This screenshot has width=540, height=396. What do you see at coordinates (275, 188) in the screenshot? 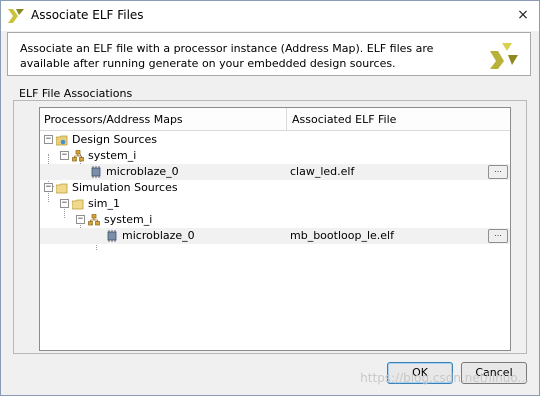
I see `tree-row: − Simulation Sources` at bounding box center [275, 188].